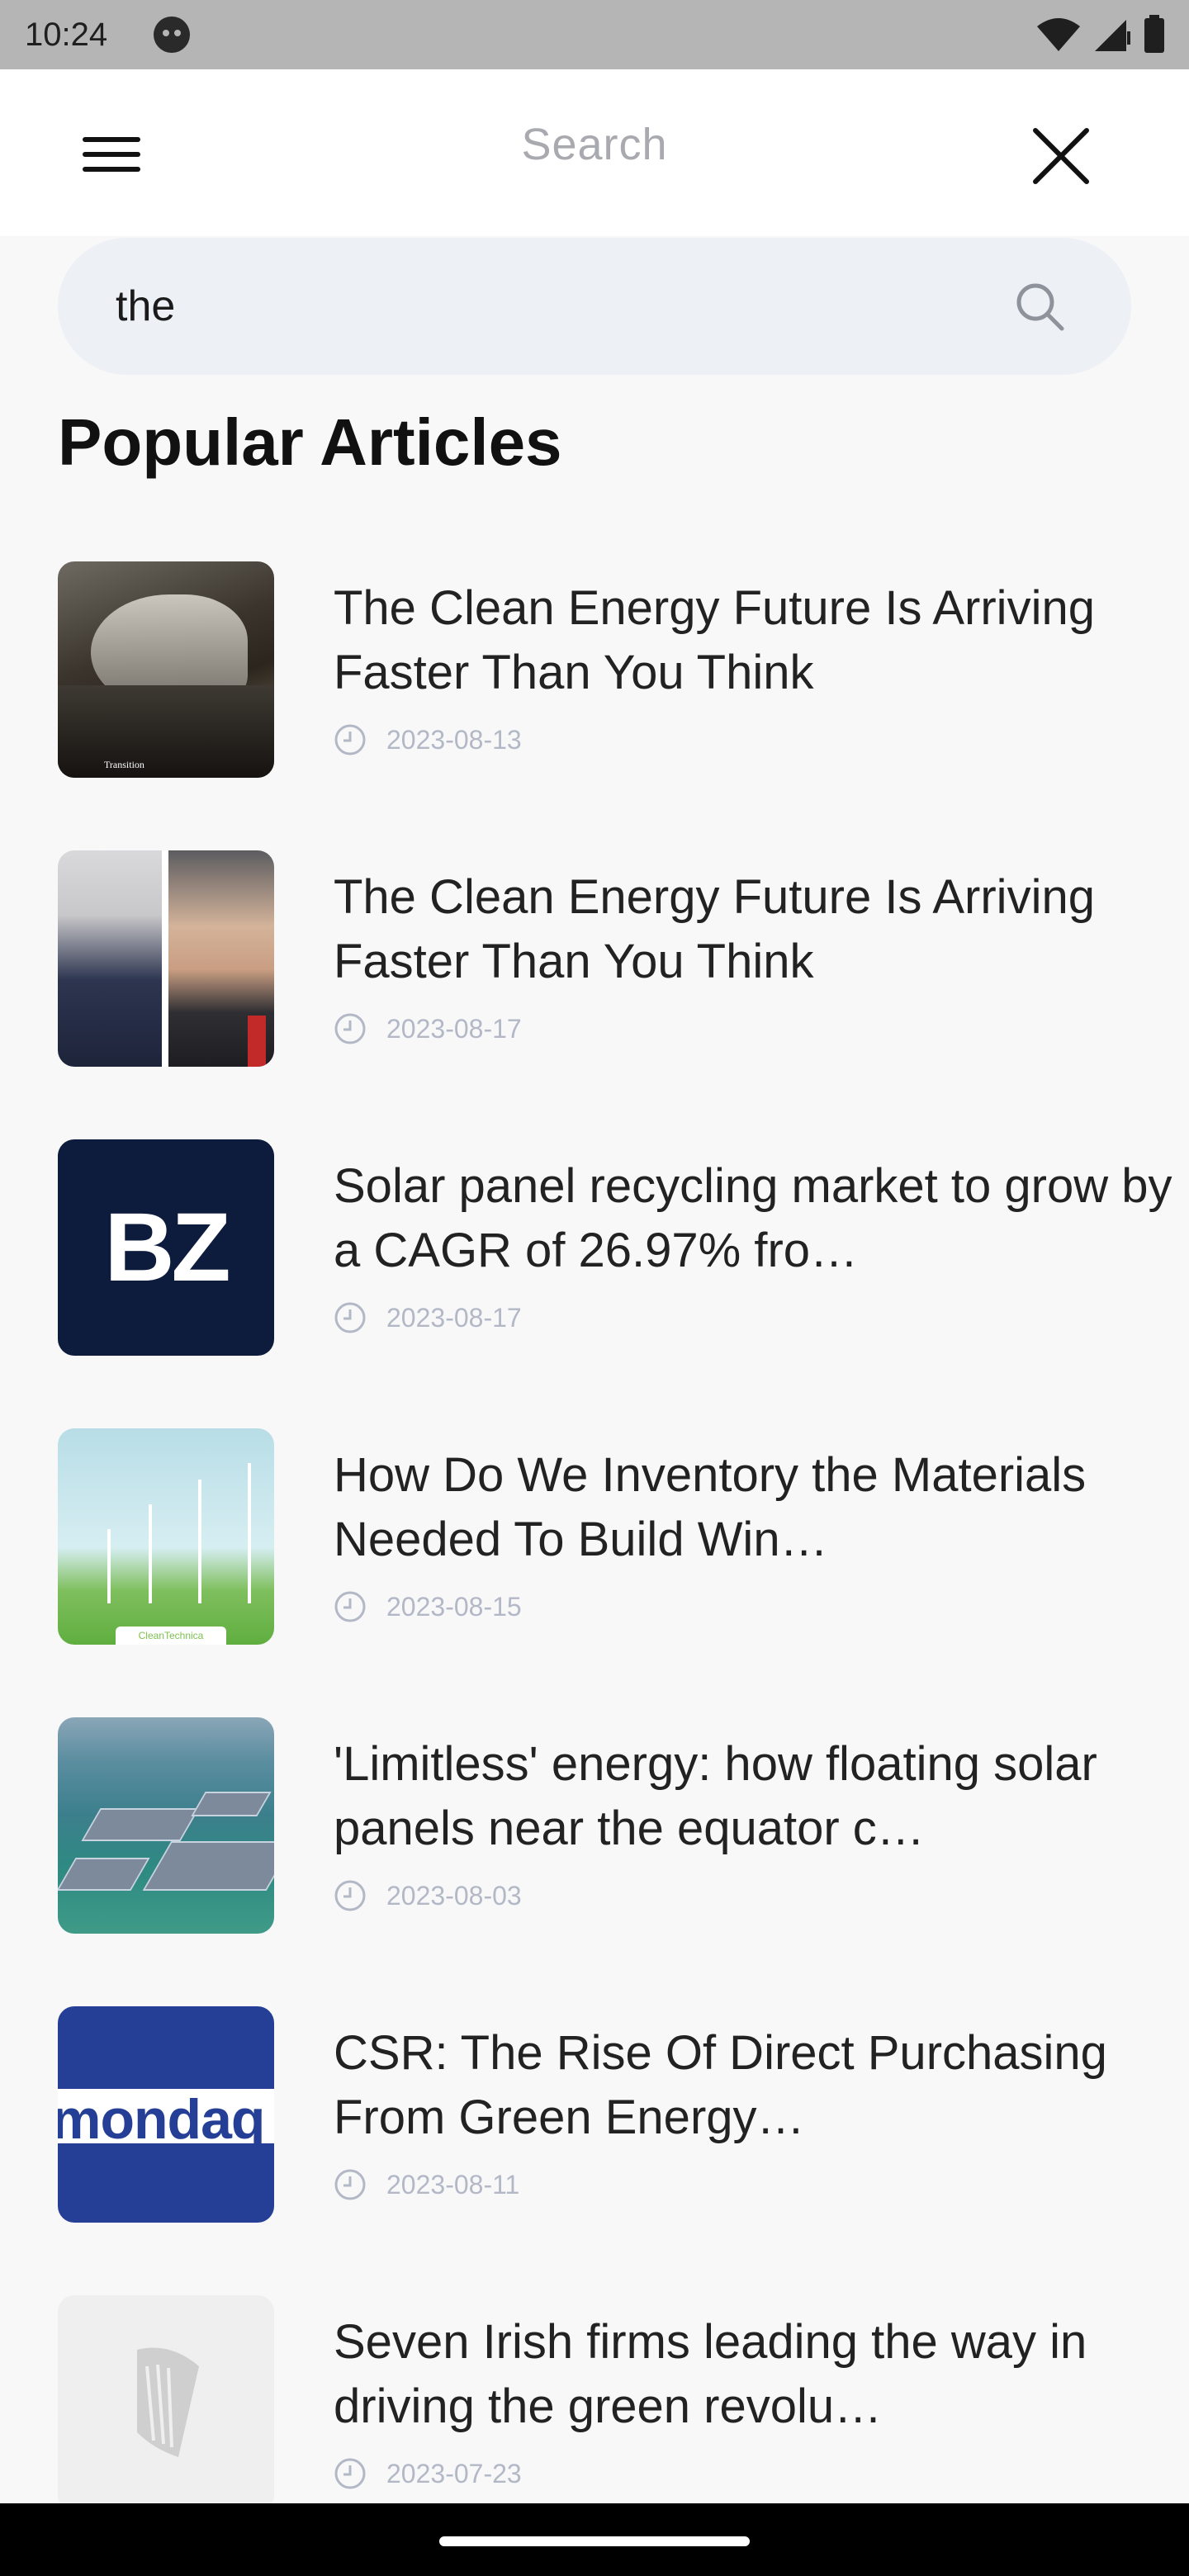 The image size is (1189, 2576). I want to click on section-title: Popular Articles, so click(310, 442).